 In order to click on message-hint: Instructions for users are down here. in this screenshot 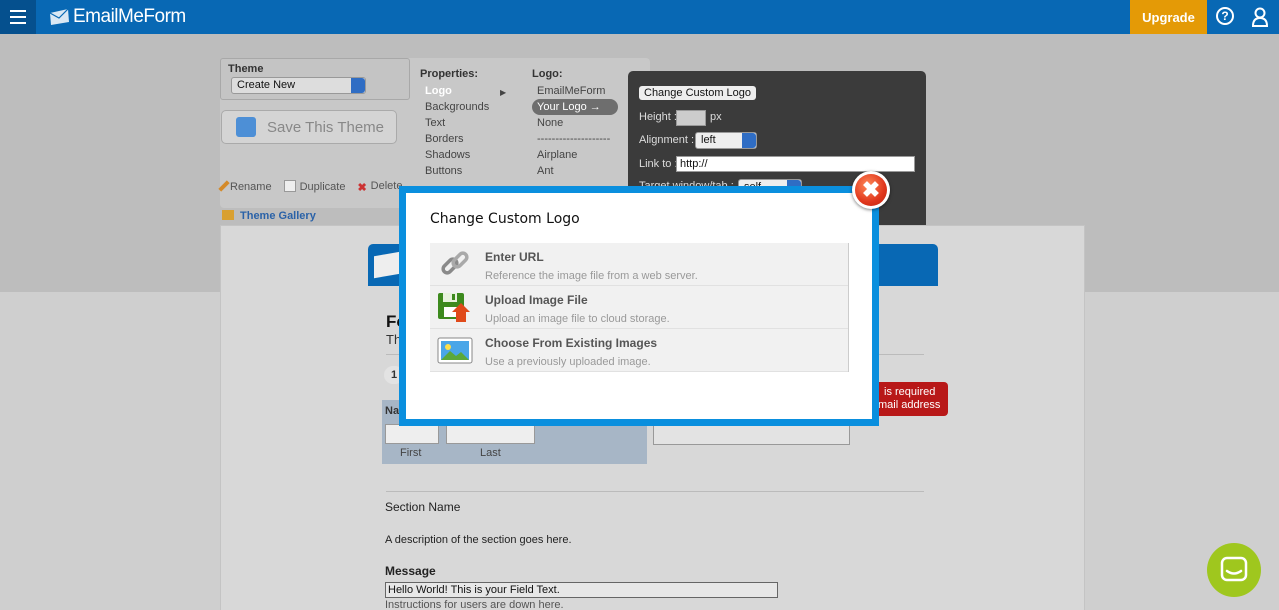, I will do `click(474, 604)`.